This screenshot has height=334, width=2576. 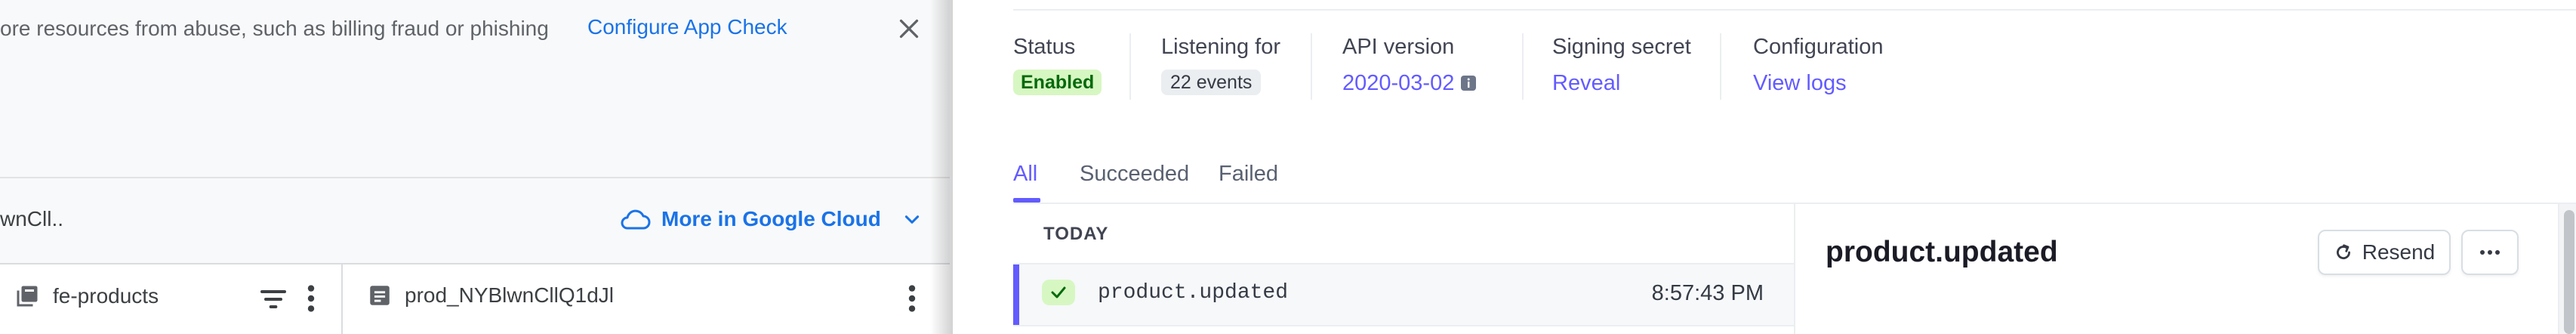 I want to click on collection-more-icon, so click(x=311, y=298).